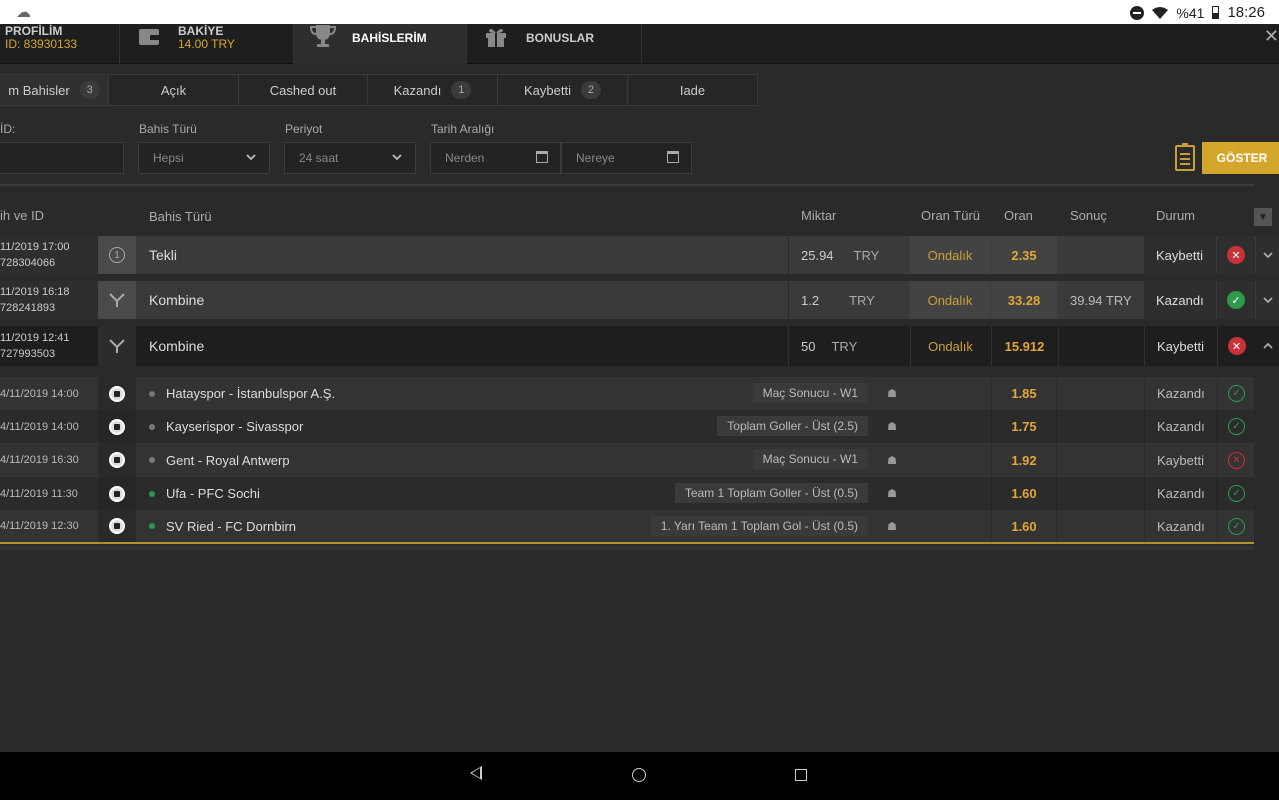 This screenshot has height=800, width=1279. I want to click on col-result: Sonuç, so click(1088, 215).